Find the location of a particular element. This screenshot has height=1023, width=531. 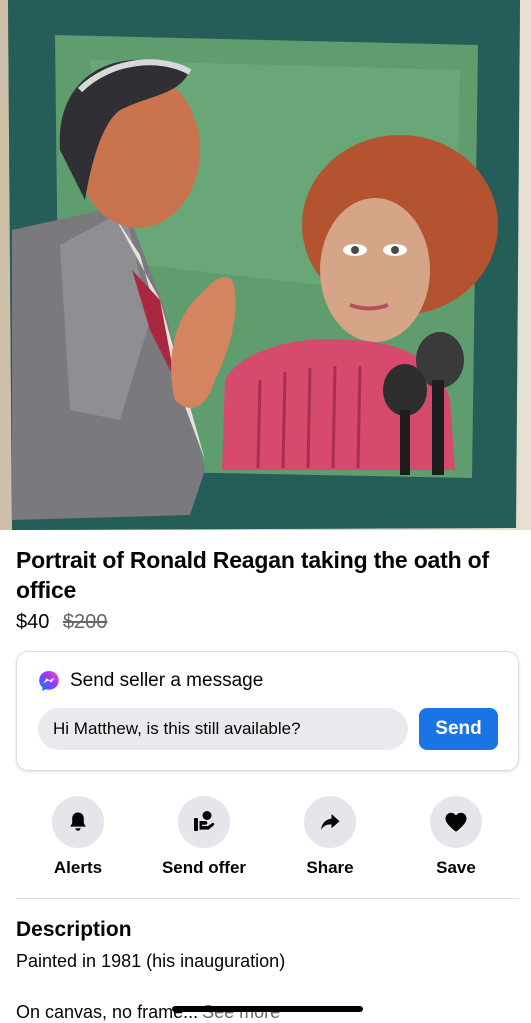

share-button is located at coordinates (330, 822).